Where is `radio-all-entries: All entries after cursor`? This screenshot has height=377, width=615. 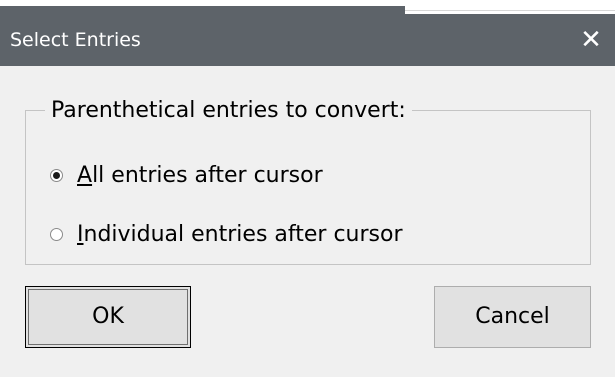
radio-all-entries: All entries after cursor is located at coordinates (186, 175).